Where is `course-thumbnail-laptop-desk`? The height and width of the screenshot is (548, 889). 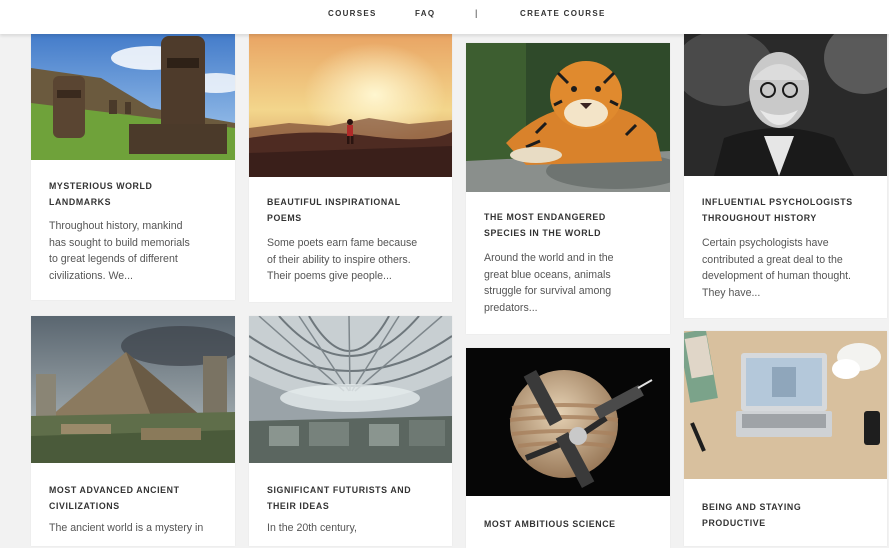 course-thumbnail-laptop-desk is located at coordinates (785, 405).